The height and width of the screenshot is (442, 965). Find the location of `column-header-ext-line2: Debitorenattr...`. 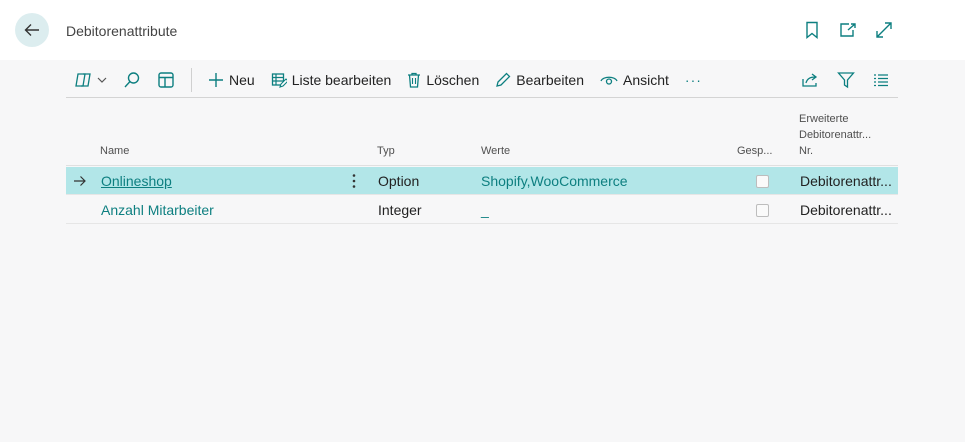

column-header-ext-line2: Debitorenattr... is located at coordinates (835, 135).